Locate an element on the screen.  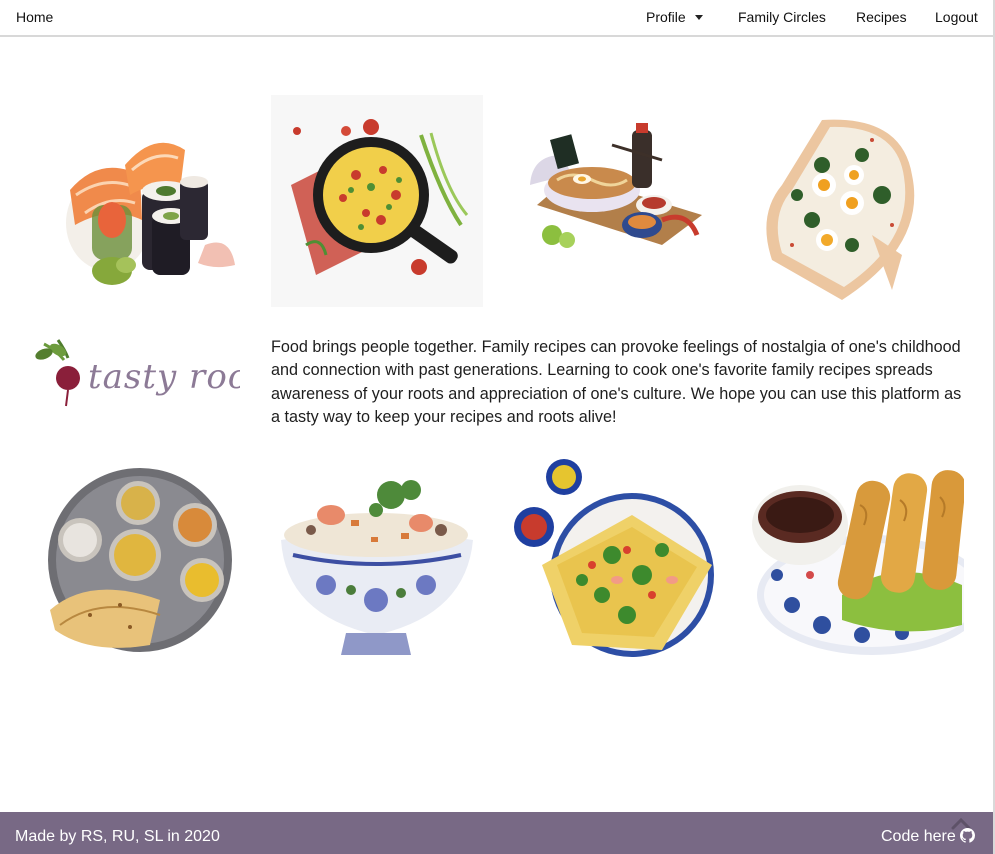
spring-rolls-tea-illustration is located at coordinates (858, 561).